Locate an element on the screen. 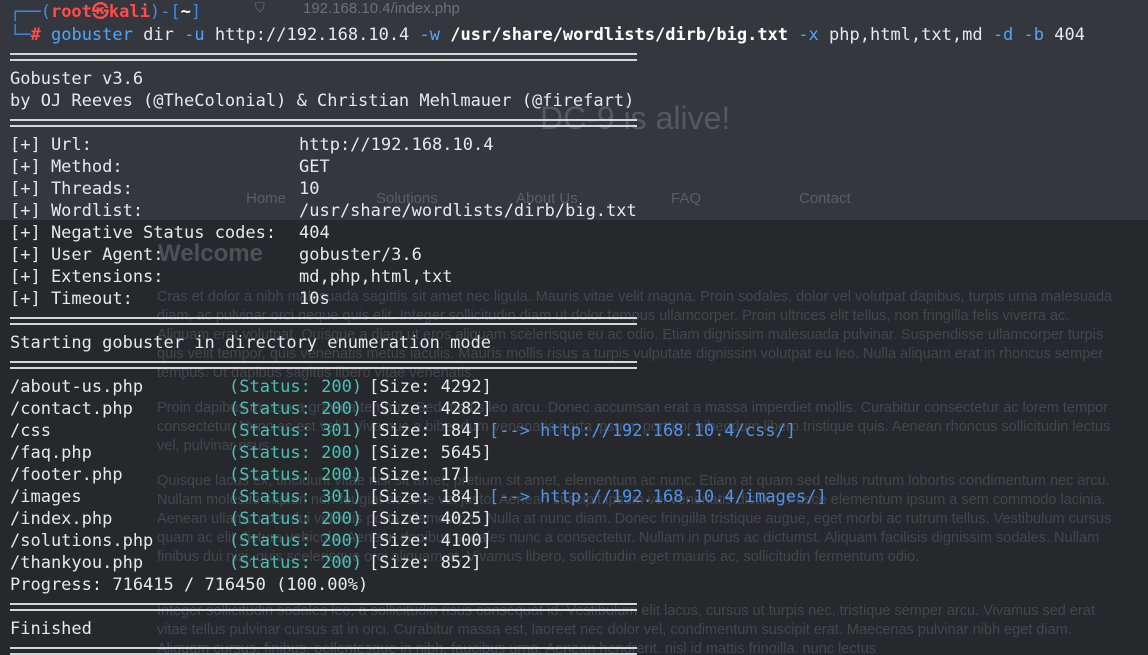  result-row: /about-us.php (Status: 200) [Size: 4292] is located at coordinates (251, 387).